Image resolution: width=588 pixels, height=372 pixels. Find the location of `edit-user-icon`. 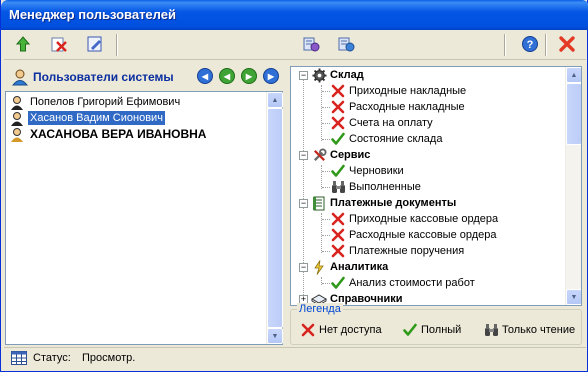

edit-user-icon is located at coordinates (95, 45).